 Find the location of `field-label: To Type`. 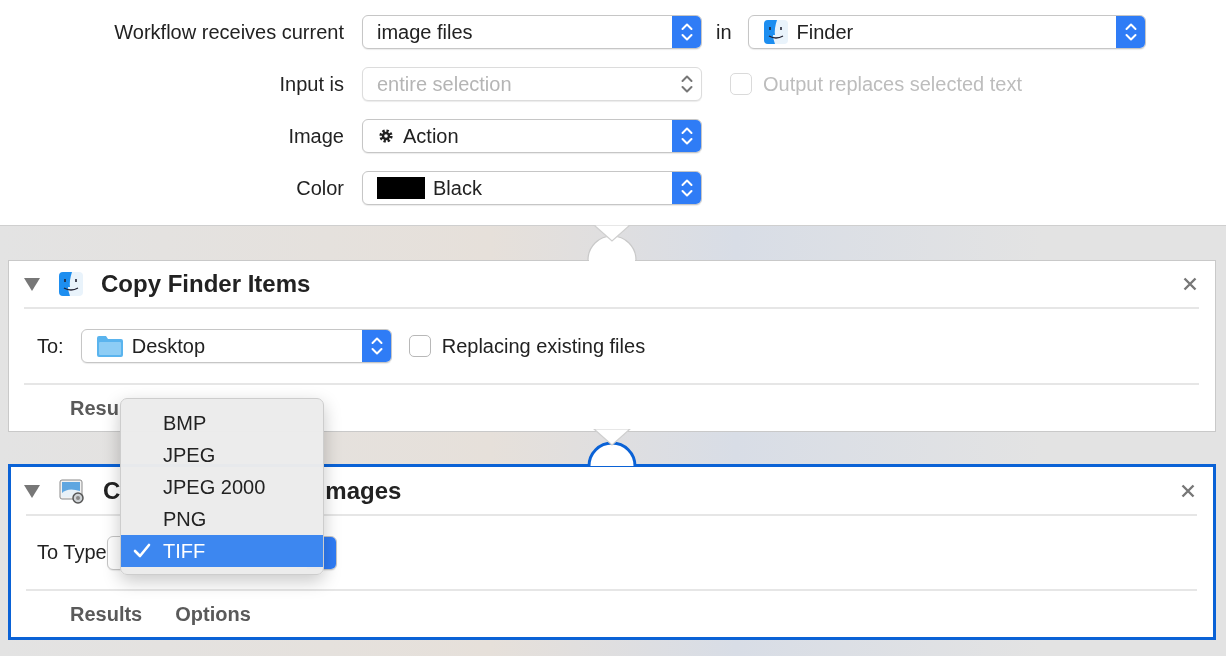

field-label: To Type is located at coordinates (72, 552).